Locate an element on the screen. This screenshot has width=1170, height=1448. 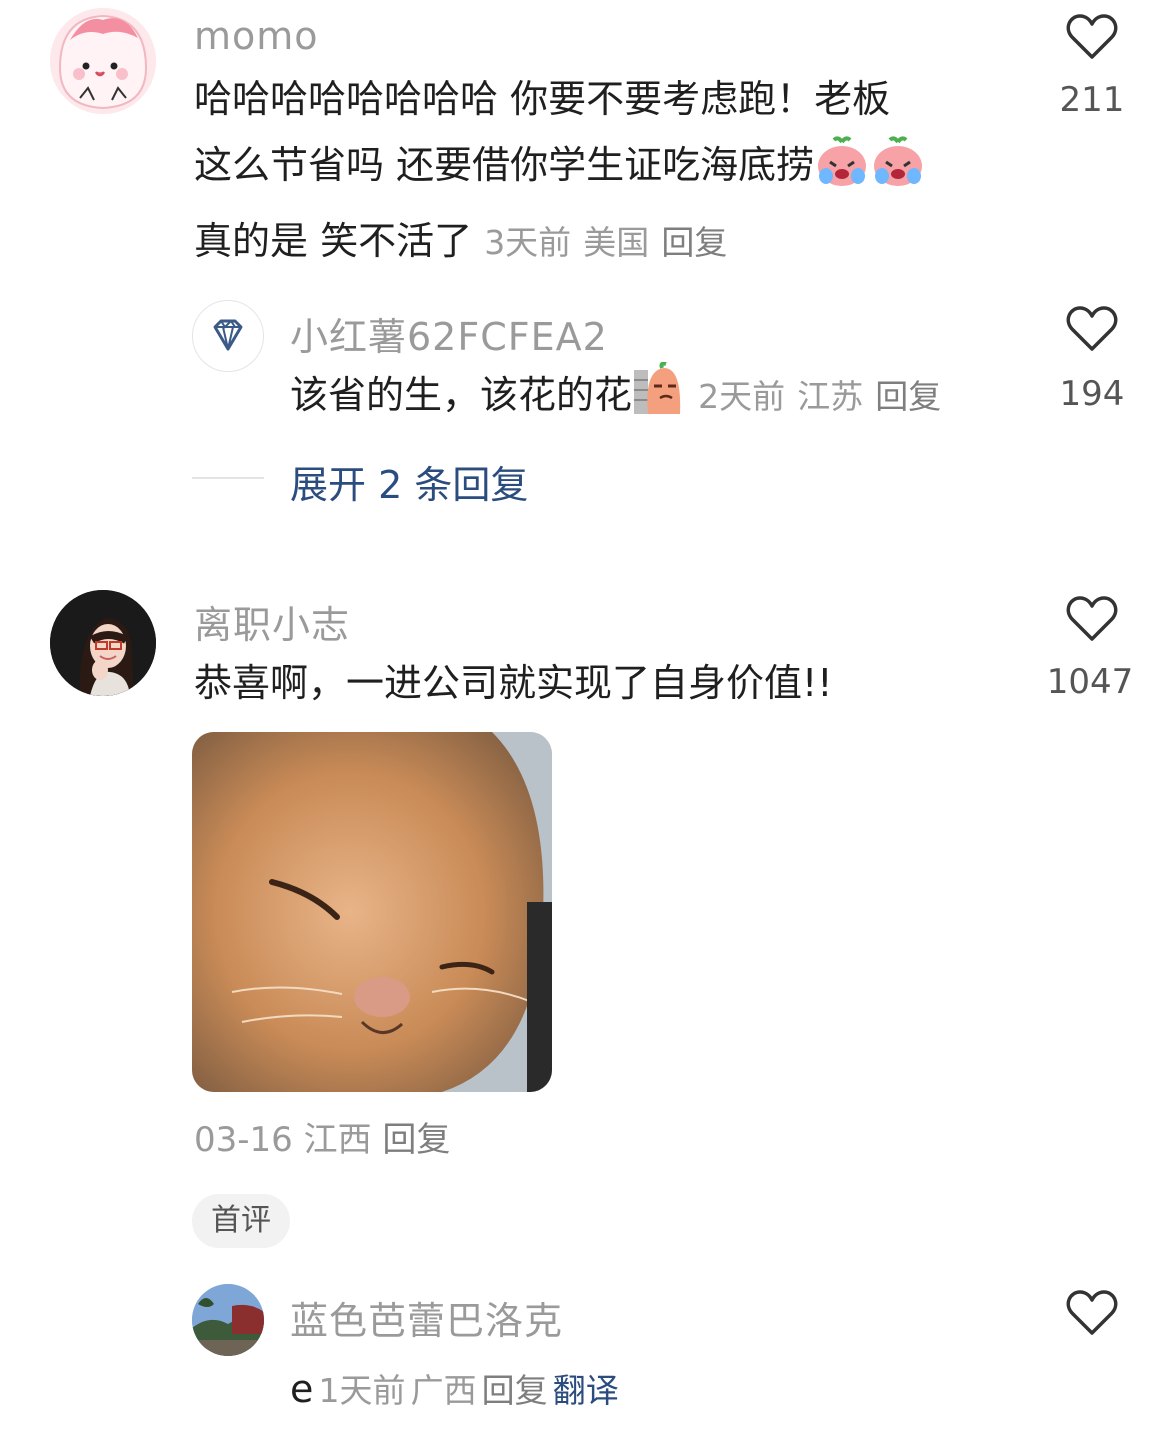
reply-time: 1天前 is located at coordinates (362, 1390).